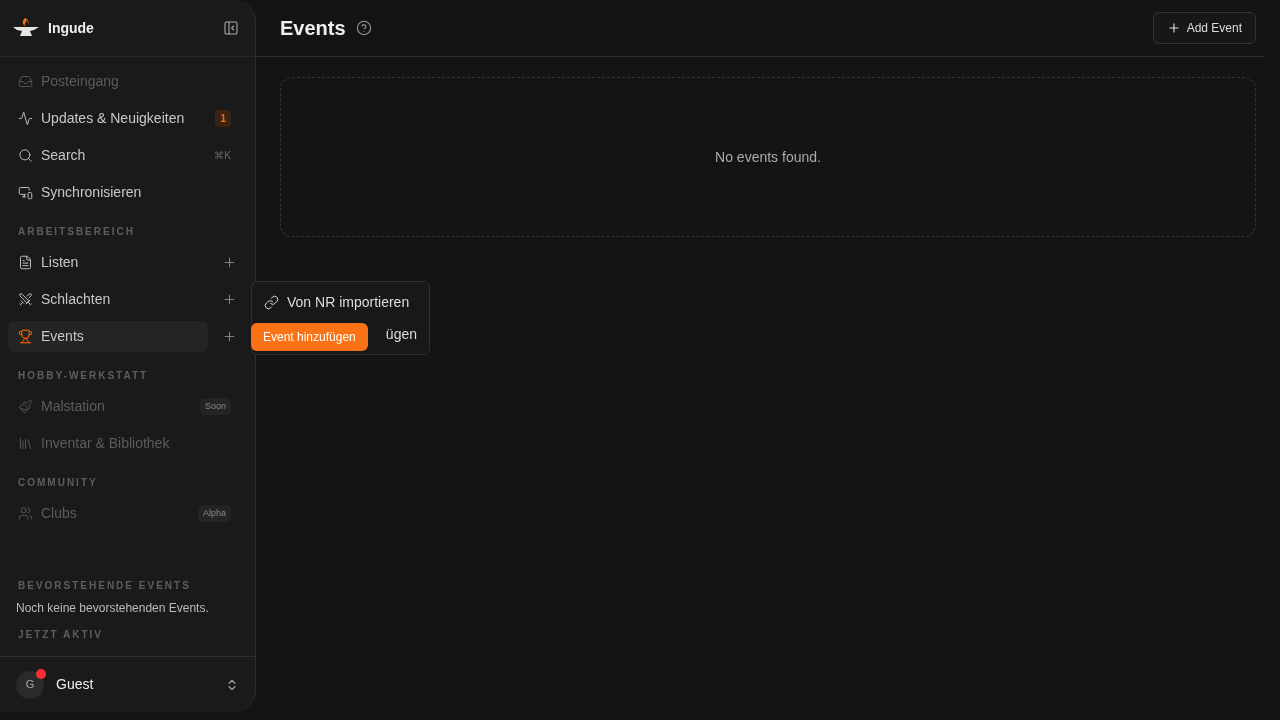  What do you see at coordinates (363, 28) in the screenshot?
I see `help-icon` at bounding box center [363, 28].